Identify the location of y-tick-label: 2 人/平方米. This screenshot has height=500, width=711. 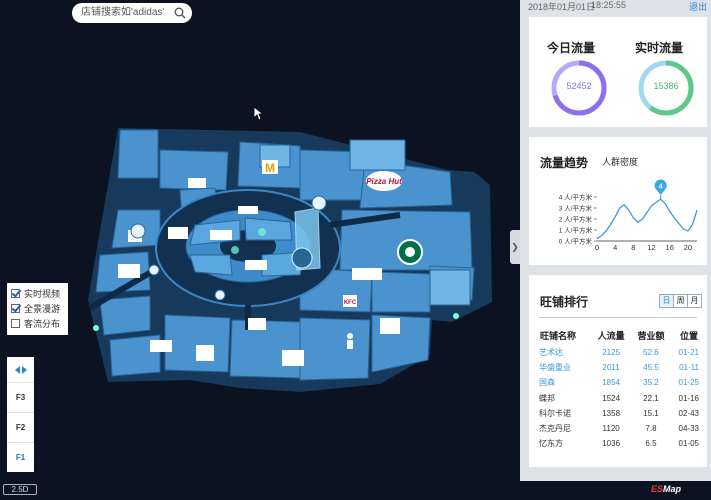
(576, 219).